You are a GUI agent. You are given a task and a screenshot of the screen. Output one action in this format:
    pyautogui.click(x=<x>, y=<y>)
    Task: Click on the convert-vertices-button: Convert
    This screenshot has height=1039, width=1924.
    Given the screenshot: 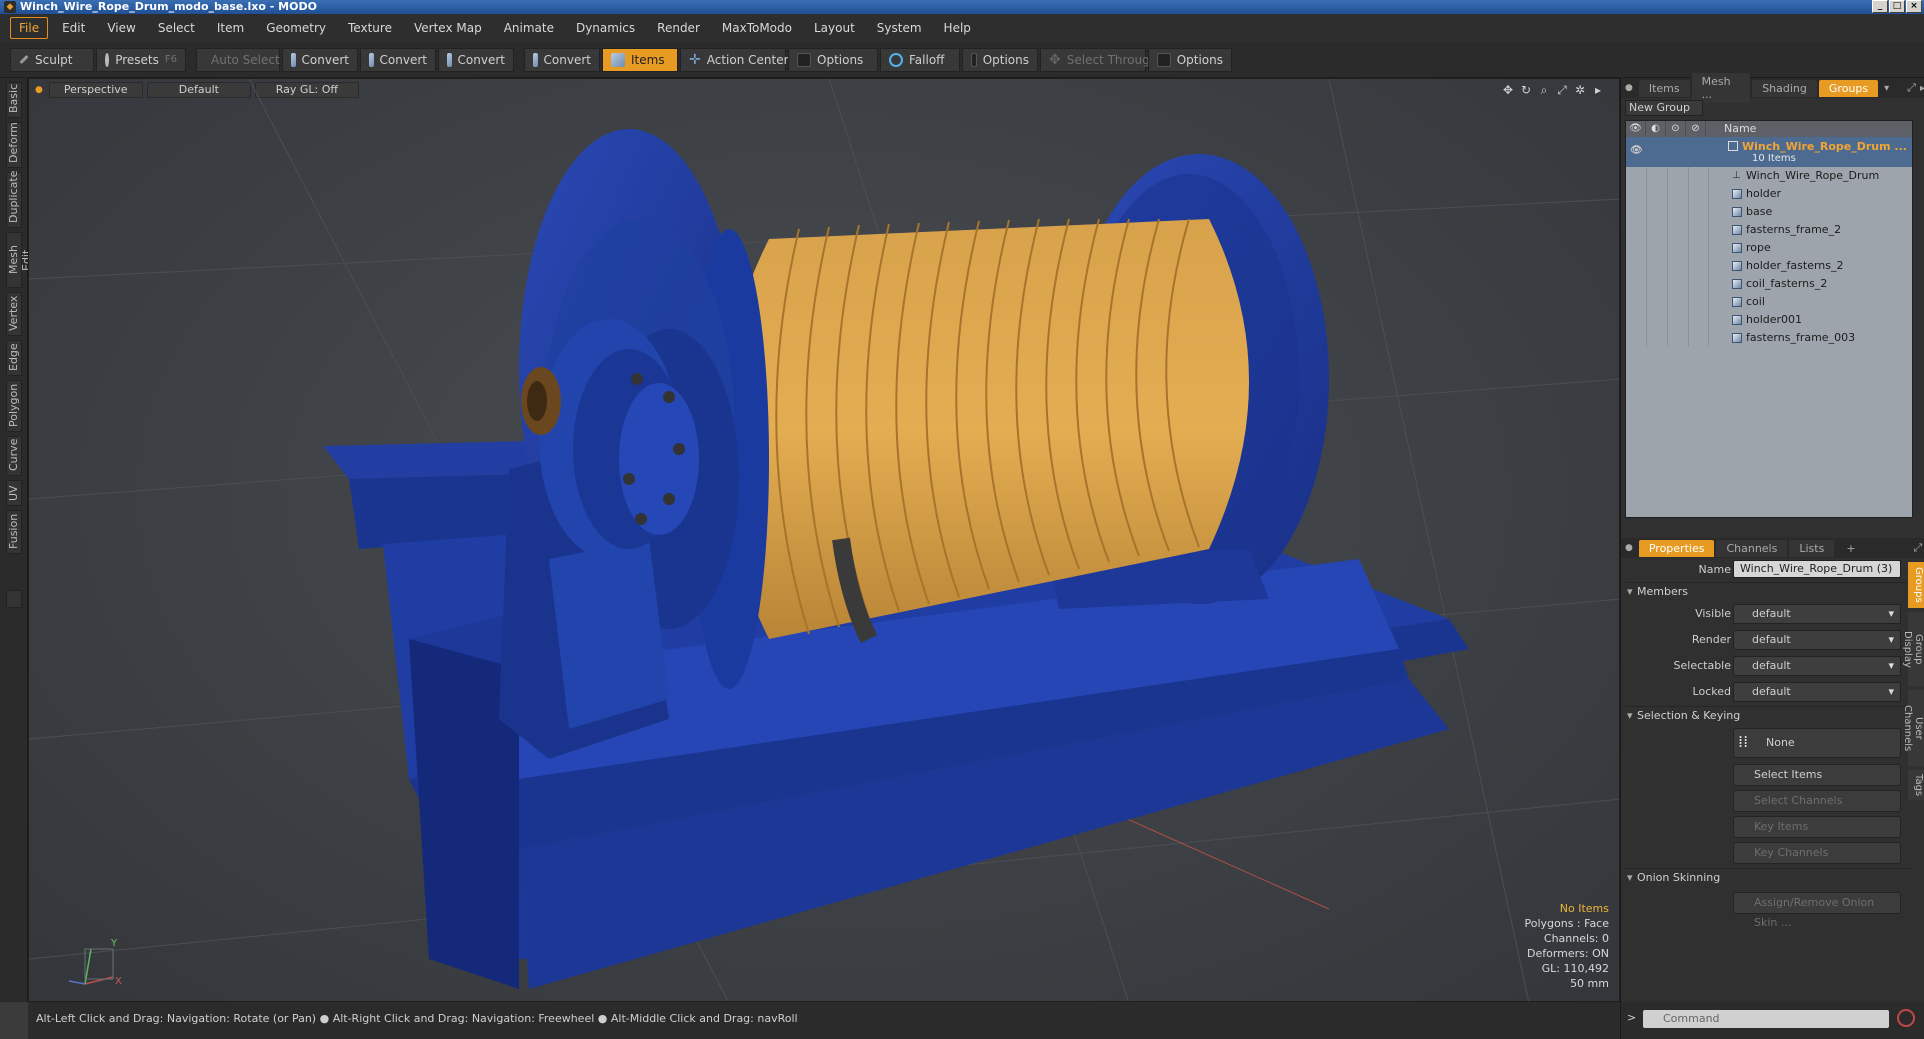 What is the action you would take?
    pyautogui.click(x=320, y=59)
    